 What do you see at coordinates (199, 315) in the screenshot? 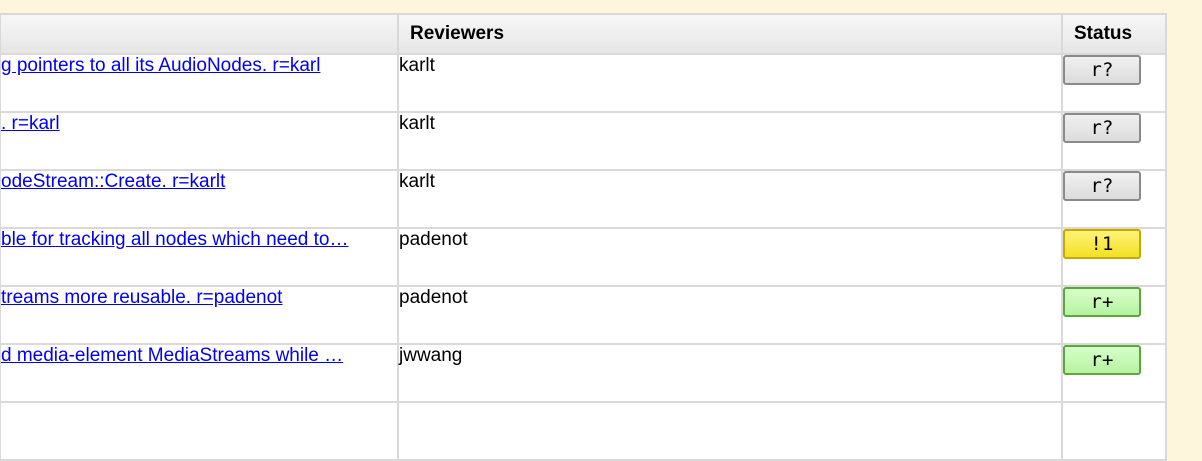
I see `description-cell: treams more reusable. r=padenot` at bounding box center [199, 315].